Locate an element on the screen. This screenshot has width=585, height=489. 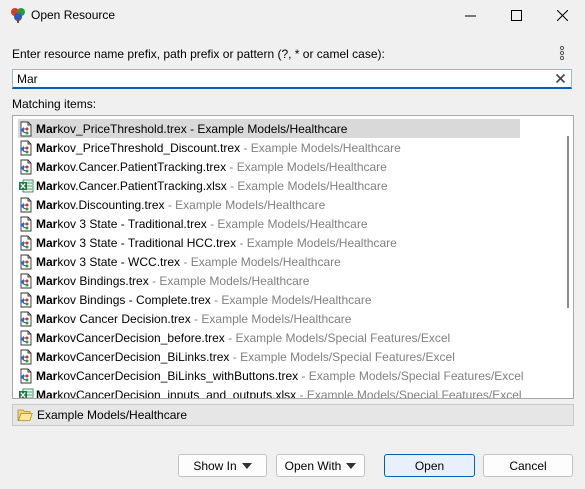
open-with-button: Open With is located at coordinates (320, 465).